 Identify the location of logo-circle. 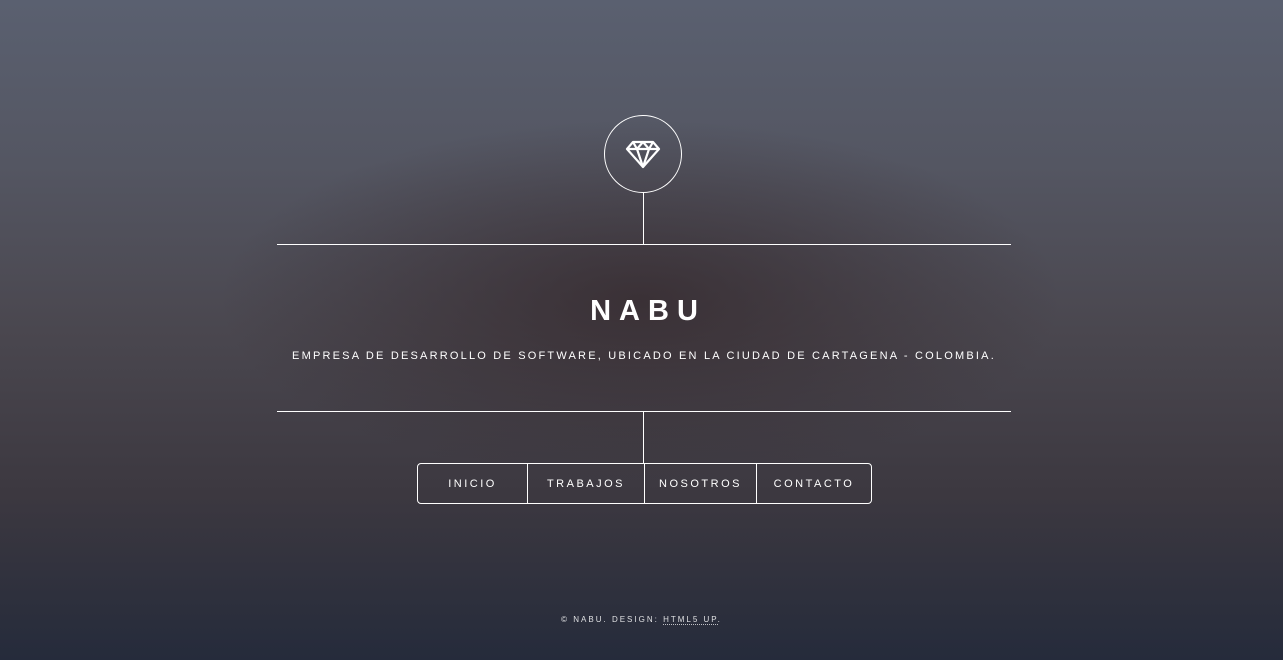
(643, 154).